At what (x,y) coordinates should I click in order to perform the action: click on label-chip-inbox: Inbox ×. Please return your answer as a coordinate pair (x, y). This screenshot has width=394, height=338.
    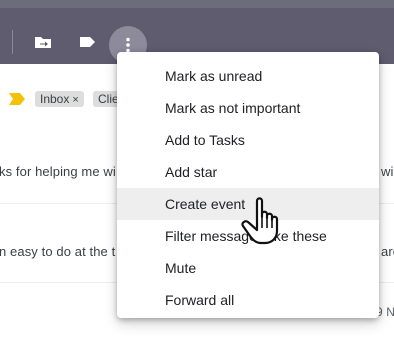
    Looking at the image, I should click on (59, 99).